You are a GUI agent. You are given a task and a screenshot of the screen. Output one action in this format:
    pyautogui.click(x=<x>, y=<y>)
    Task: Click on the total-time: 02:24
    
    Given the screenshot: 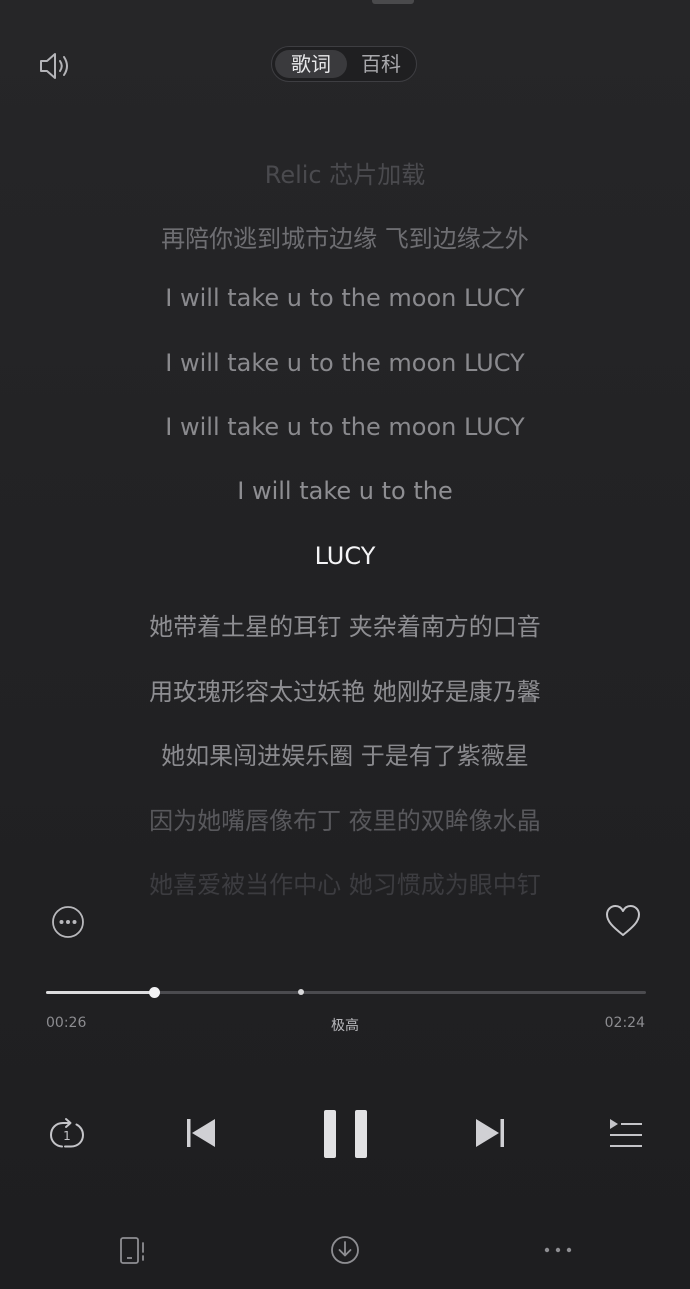 What is the action you would take?
    pyautogui.click(x=624, y=1023)
    